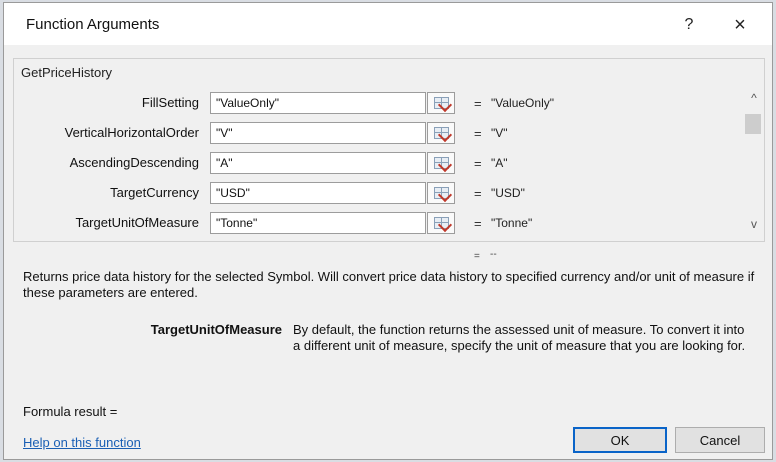 The height and width of the screenshot is (462, 776). Describe the element at coordinates (318, 193) in the screenshot. I see `arg-input-targetcurrency` at that location.